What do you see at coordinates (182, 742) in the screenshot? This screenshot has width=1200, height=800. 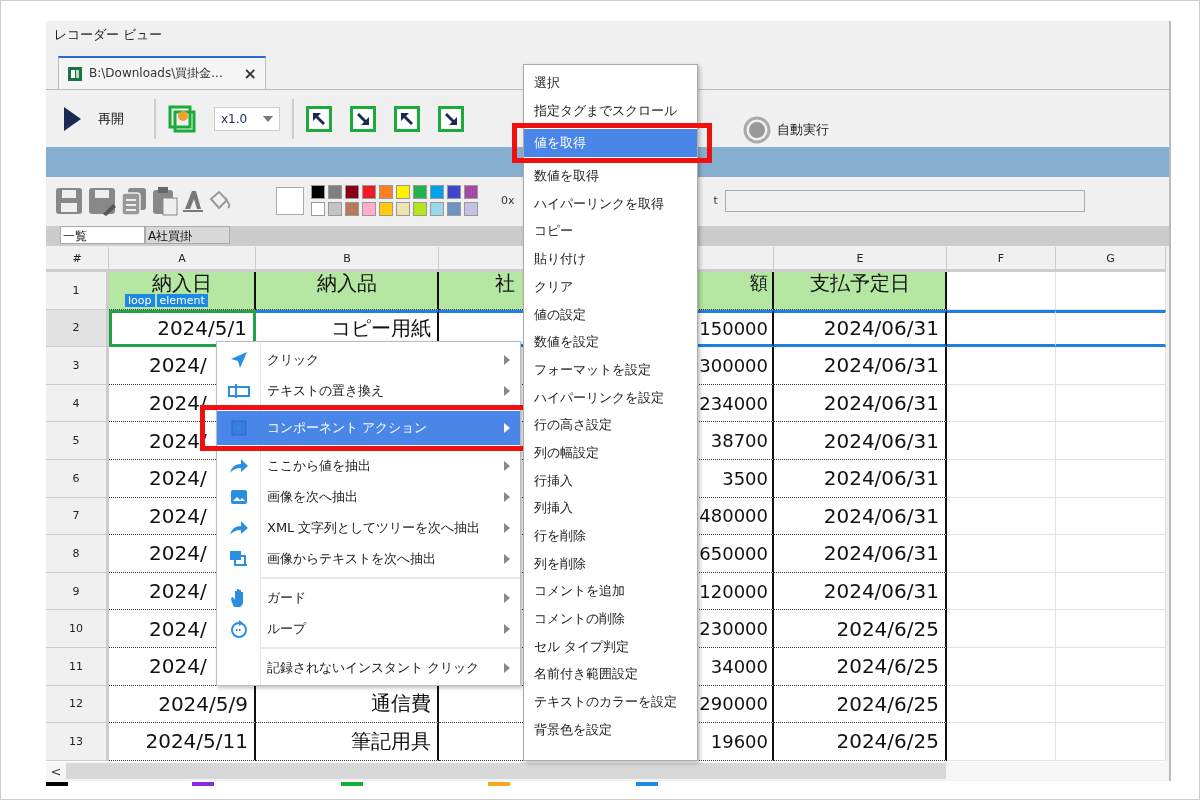 I see `table-cell: 2024/5/11` at bounding box center [182, 742].